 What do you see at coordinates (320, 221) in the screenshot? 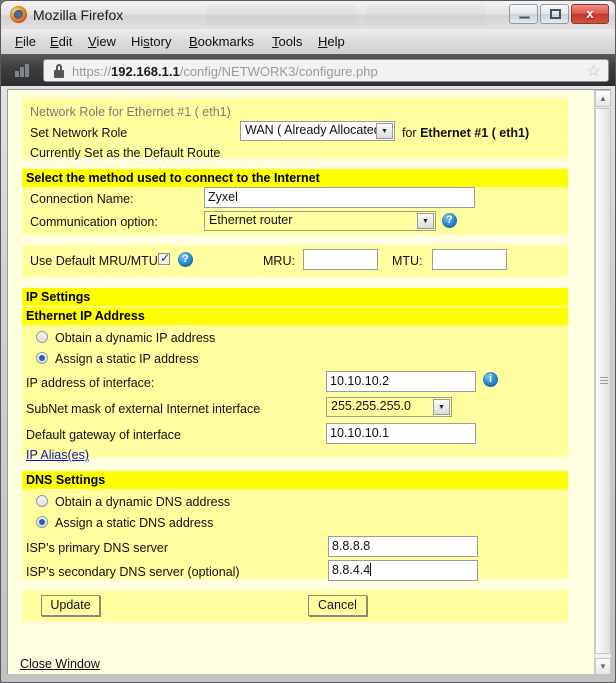
I see `communication-option-select: Ethernet router ▼` at bounding box center [320, 221].